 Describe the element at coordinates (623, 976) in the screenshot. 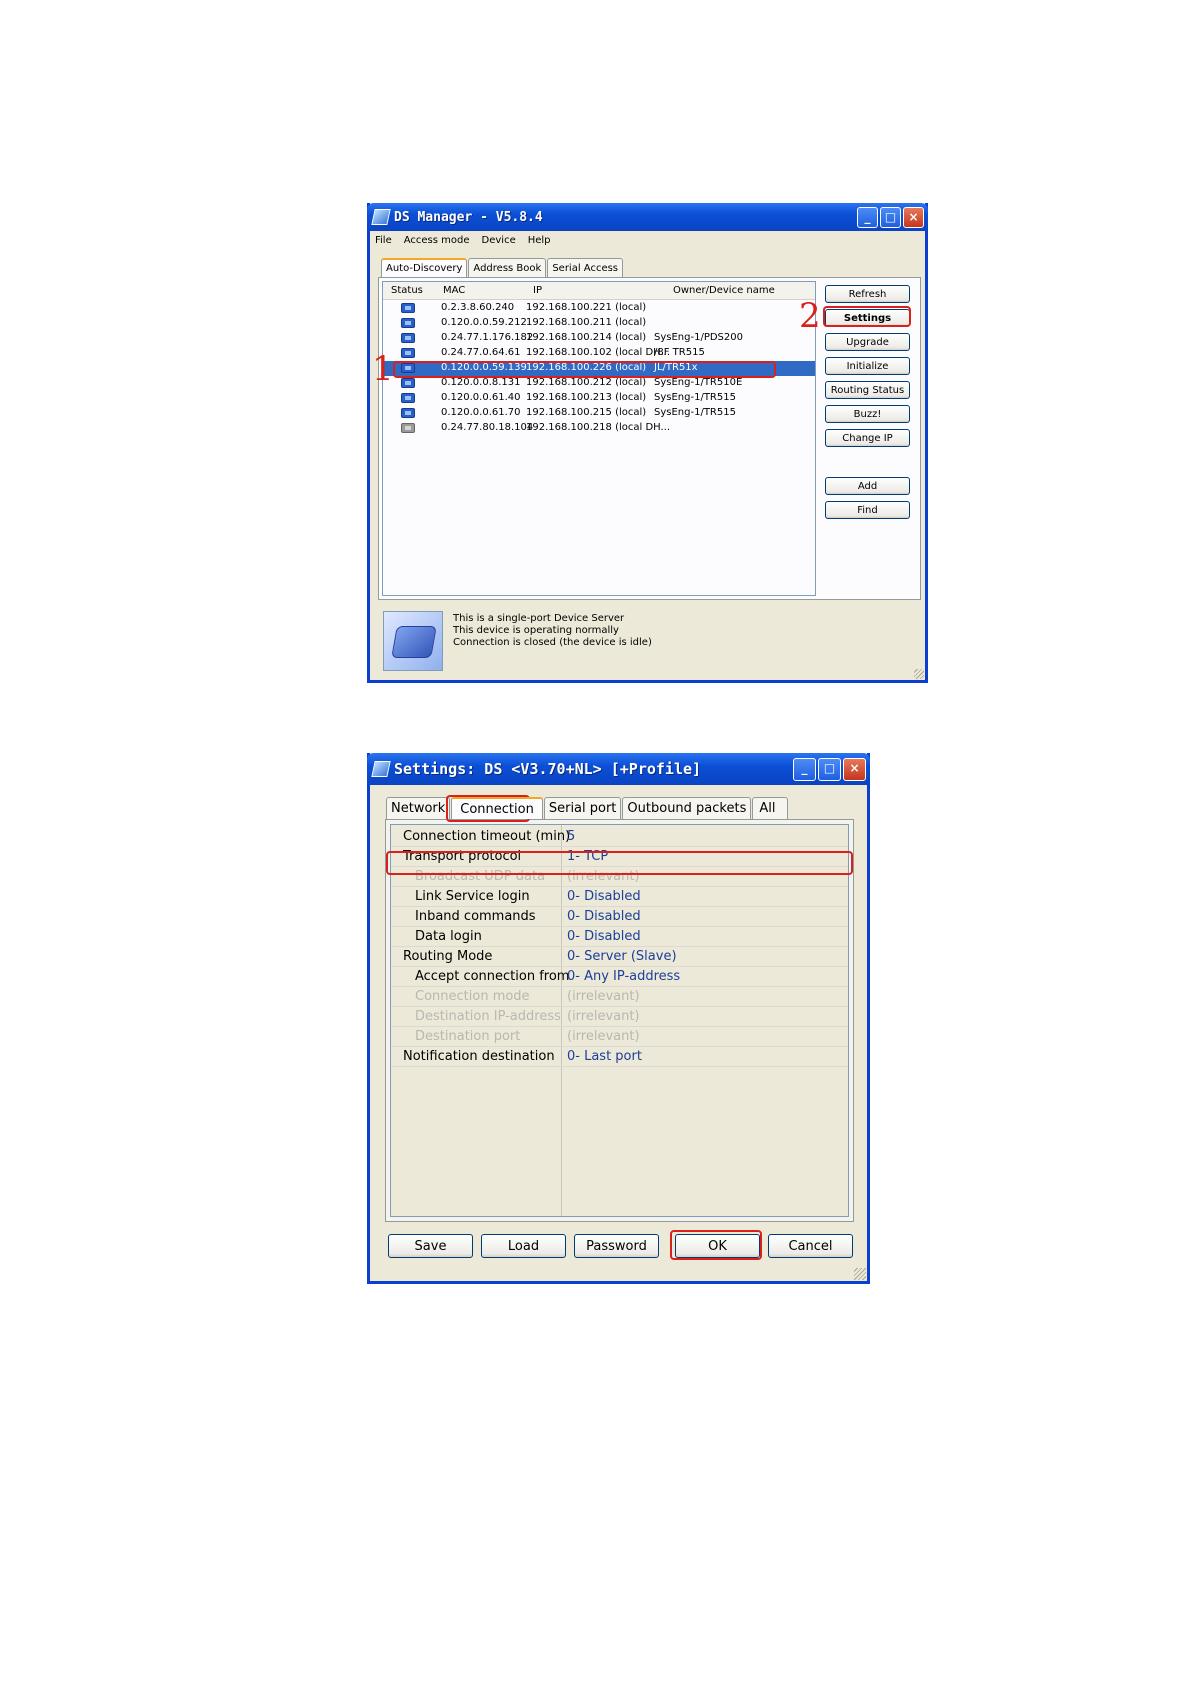

I see `setting-value: 0- Any IP-address` at that location.